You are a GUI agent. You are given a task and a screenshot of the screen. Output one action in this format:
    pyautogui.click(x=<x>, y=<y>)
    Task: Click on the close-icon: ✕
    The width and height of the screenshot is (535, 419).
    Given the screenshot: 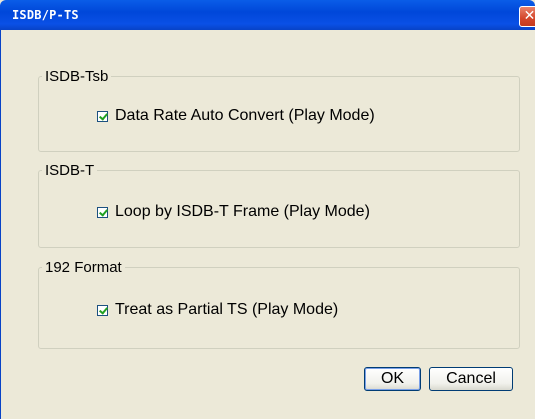 What is the action you would take?
    pyautogui.click(x=529, y=16)
    